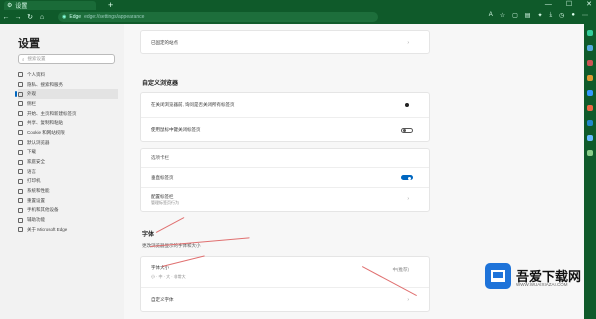 The width and height of the screenshot is (596, 319). Describe the element at coordinates (285, 158) in the screenshot. I see `tab-bar-title-row: 选项卡栏` at that location.